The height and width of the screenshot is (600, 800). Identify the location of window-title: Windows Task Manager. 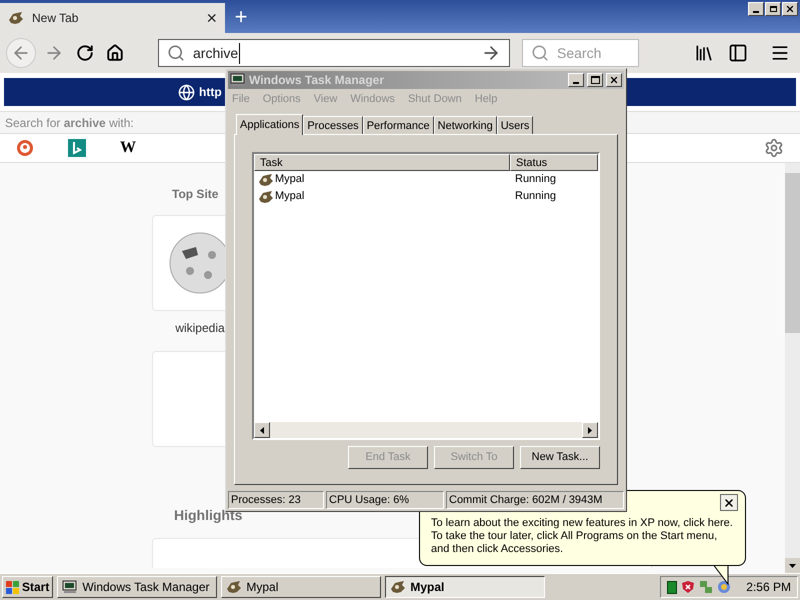
(317, 80).